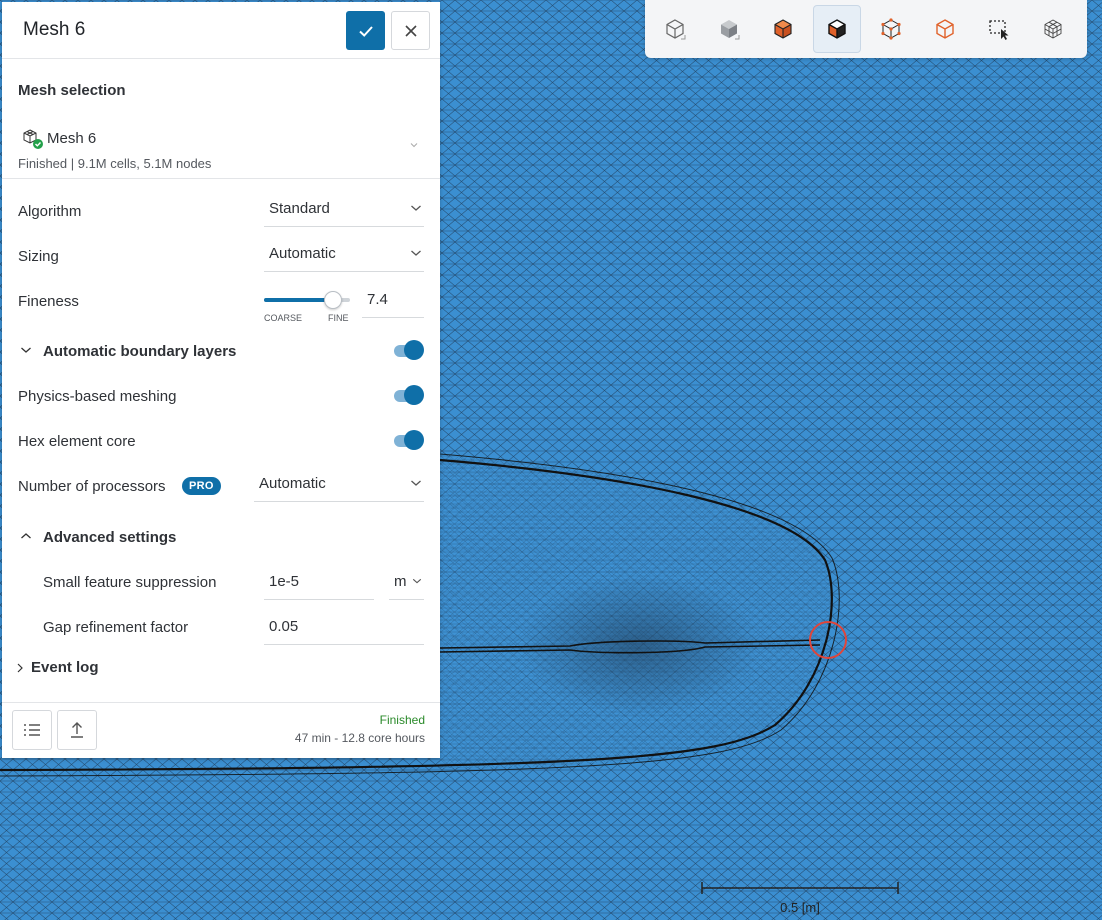 The image size is (1102, 920). I want to click on fineness-slider: COARSE FINE, so click(308, 306).